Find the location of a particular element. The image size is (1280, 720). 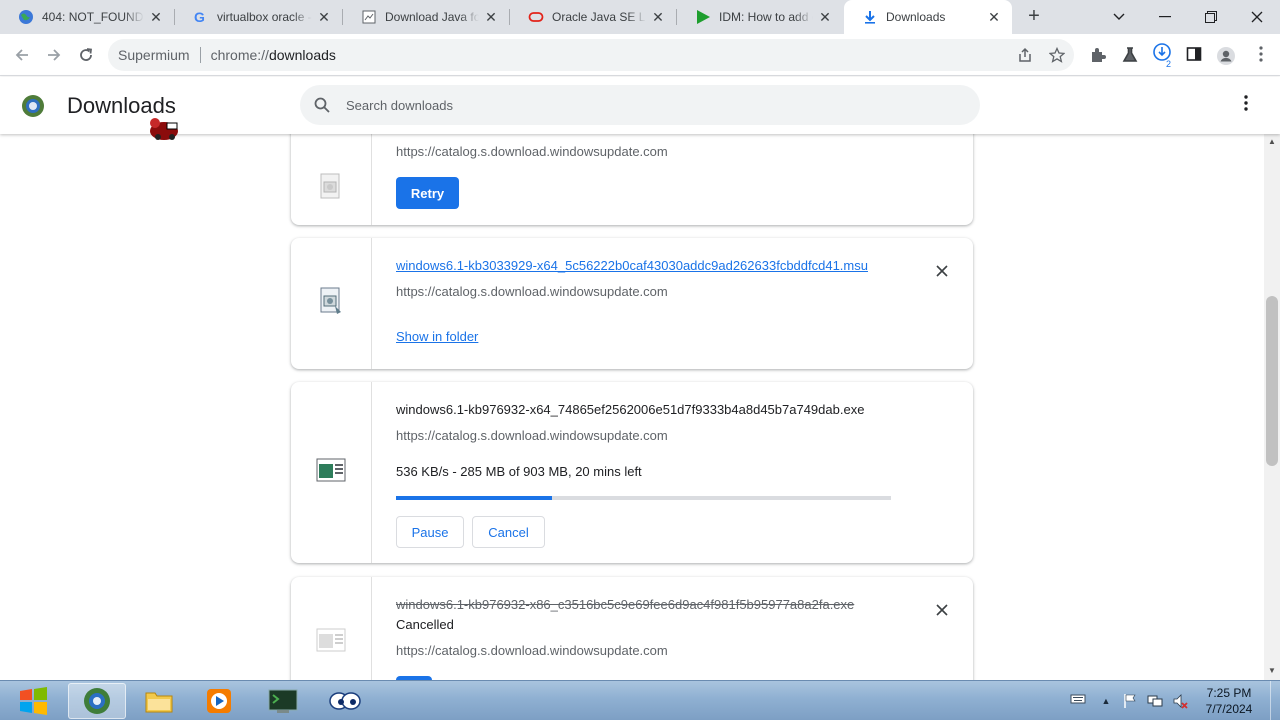

taskbar-app-eyes is located at coordinates (345, 701).